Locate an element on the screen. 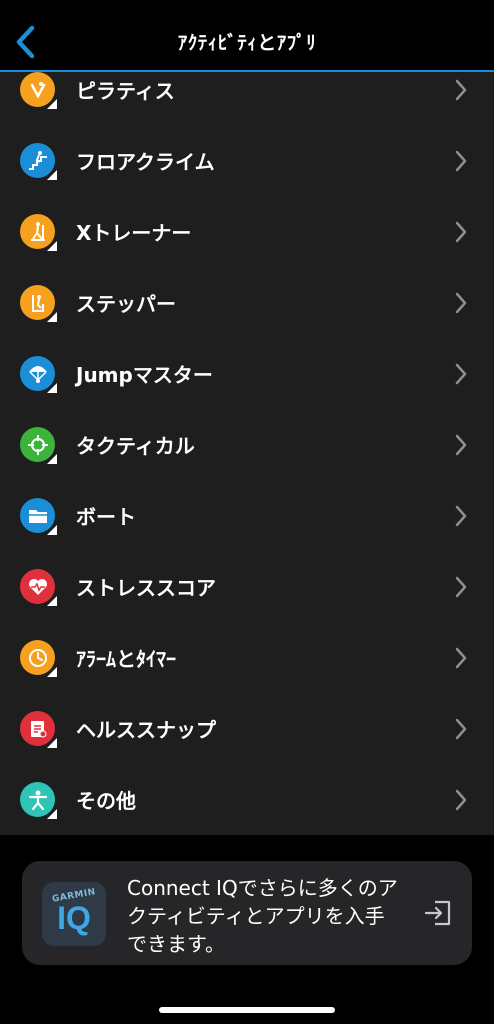  floor-climb-icon is located at coordinates (38, 161).